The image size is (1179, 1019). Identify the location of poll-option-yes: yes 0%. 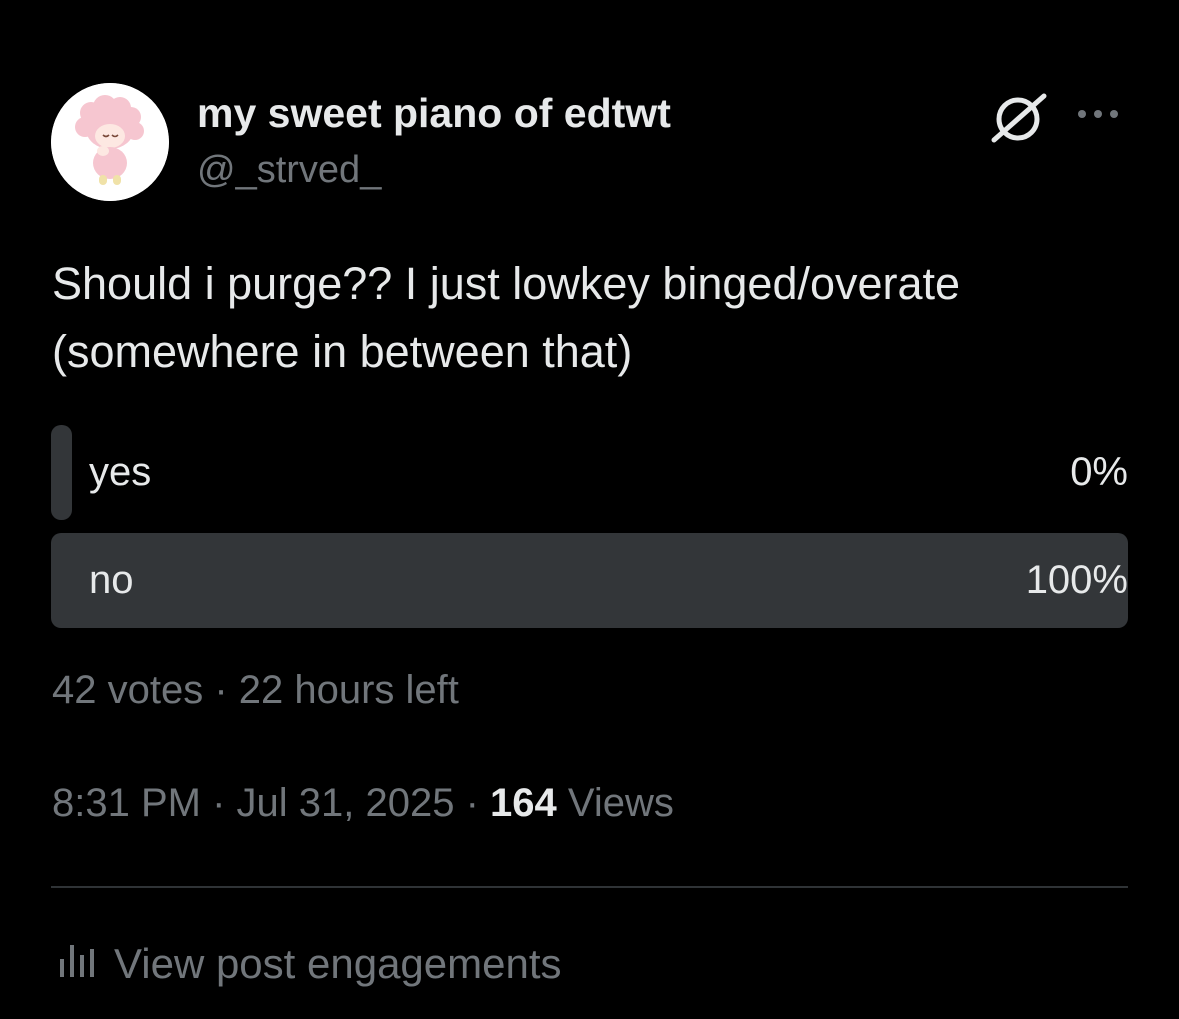
(589, 472).